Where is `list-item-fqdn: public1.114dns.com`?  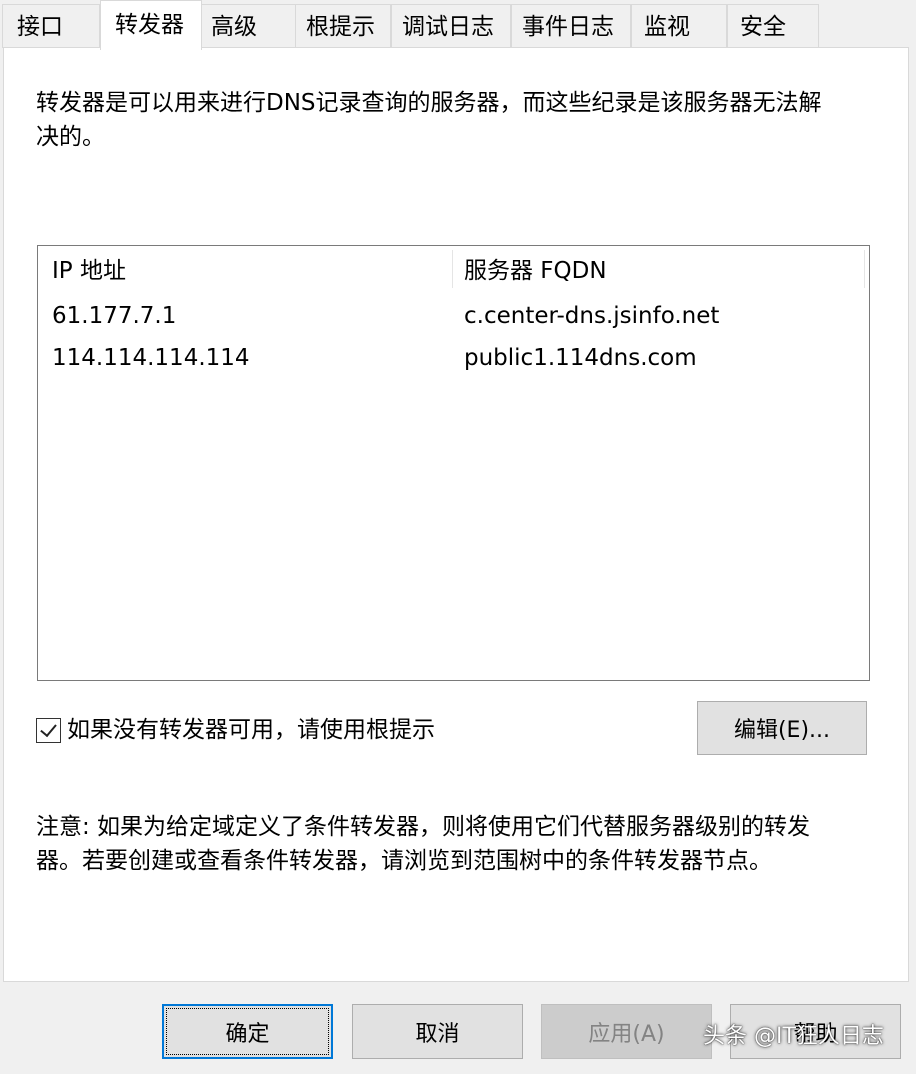
list-item-fqdn: public1.114dns.com is located at coordinates (580, 358).